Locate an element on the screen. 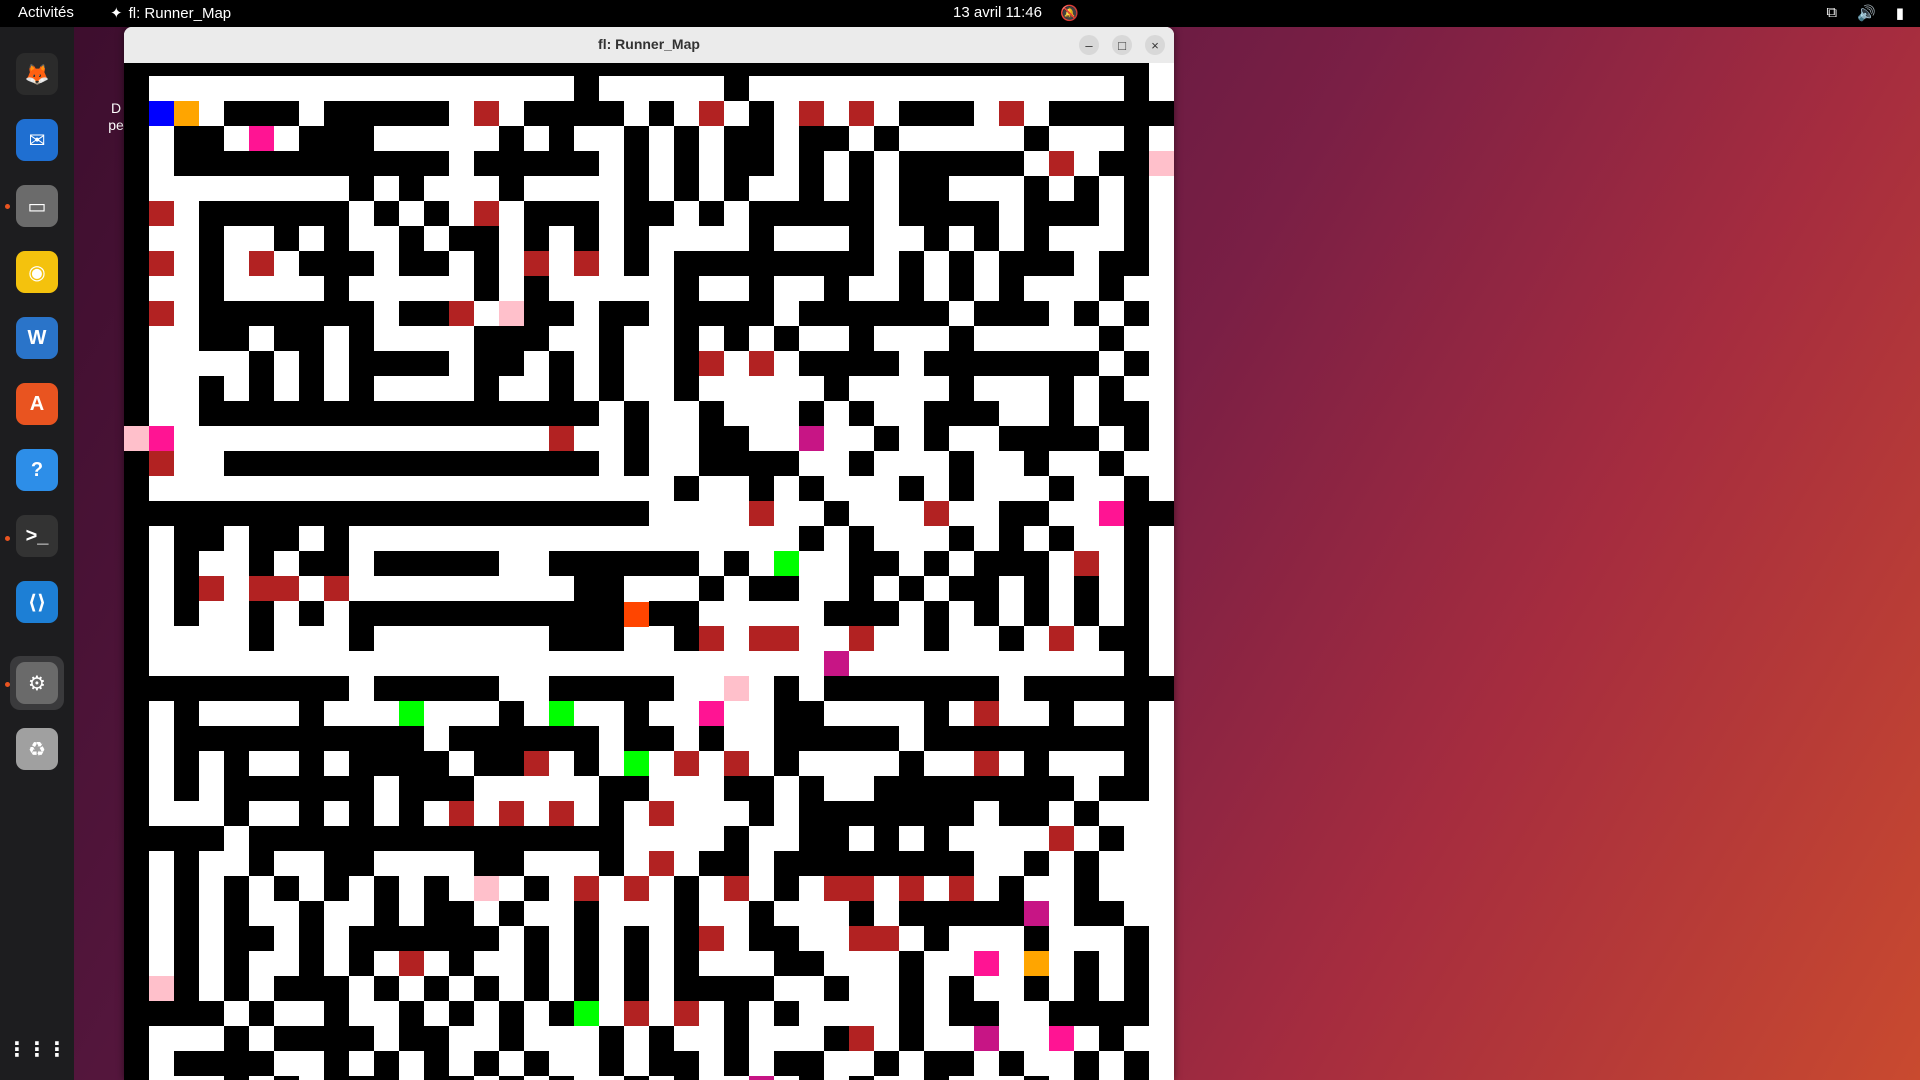 The width and height of the screenshot is (1920, 1080). thunderbird-icon: ✉ is located at coordinates (37, 140).